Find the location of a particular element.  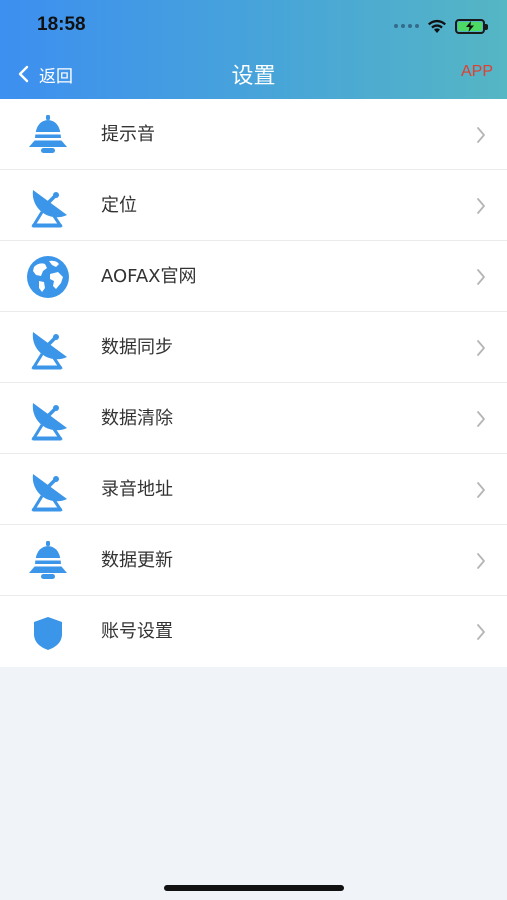

signal-dots-icon is located at coordinates (406, 26).